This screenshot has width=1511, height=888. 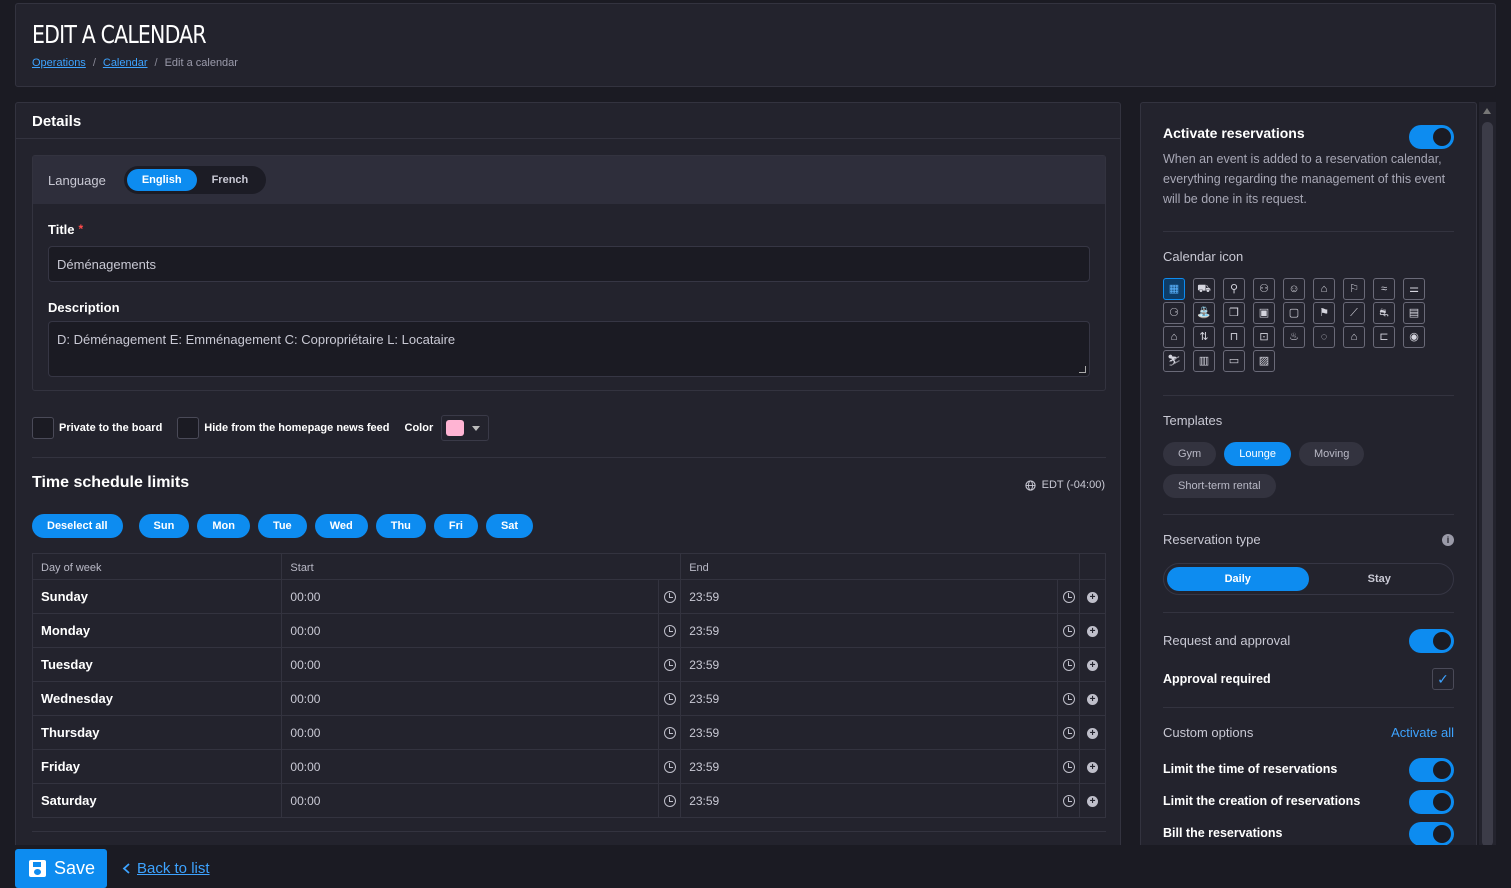 What do you see at coordinates (1431, 834) in the screenshot?
I see `option-bill-toggle` at bounding box center [1431, 834].